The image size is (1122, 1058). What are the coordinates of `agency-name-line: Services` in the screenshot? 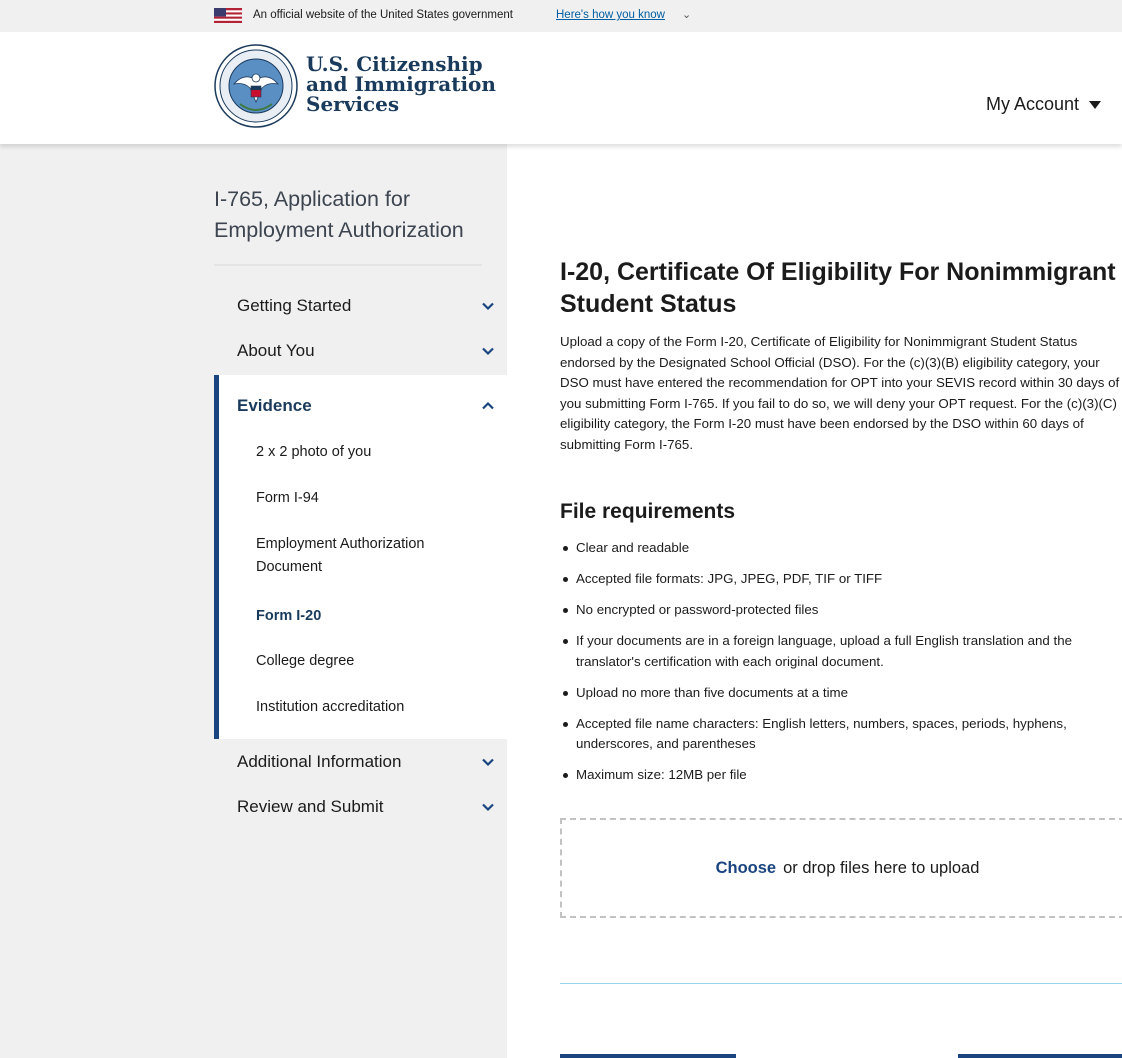 It's located at (353, 104).